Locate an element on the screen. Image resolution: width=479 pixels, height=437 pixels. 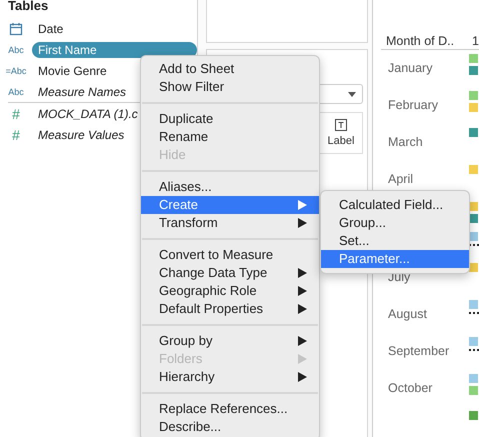
row-label: September is located at coordinates (418, 351).